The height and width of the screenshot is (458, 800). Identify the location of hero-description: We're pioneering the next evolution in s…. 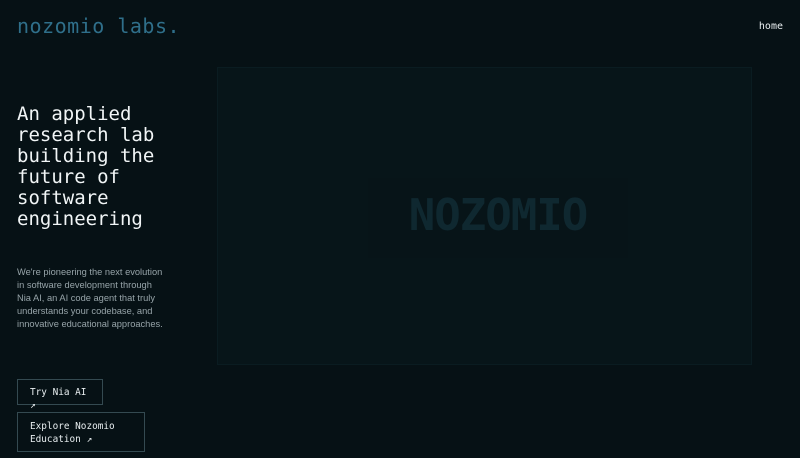
(90, 298).